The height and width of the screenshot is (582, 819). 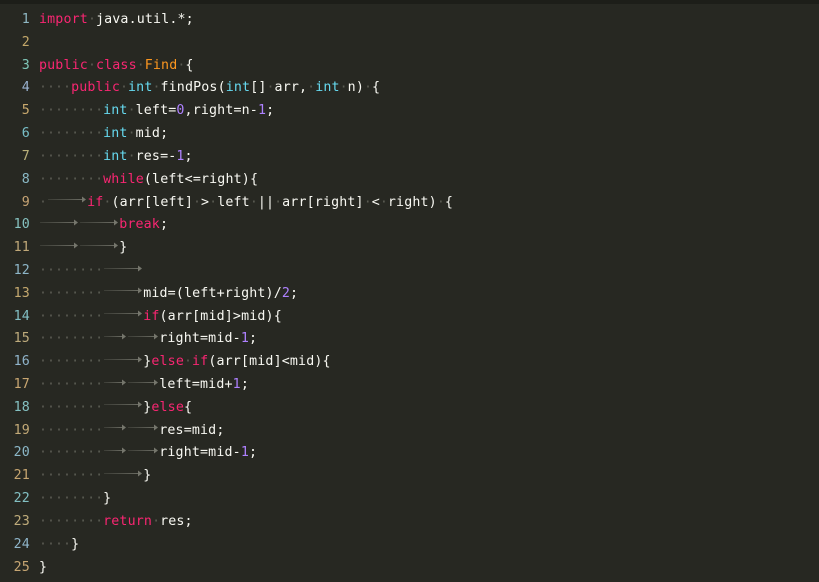 I want to click on line-content: import·java.util.*;, so click(x=429, y=20).